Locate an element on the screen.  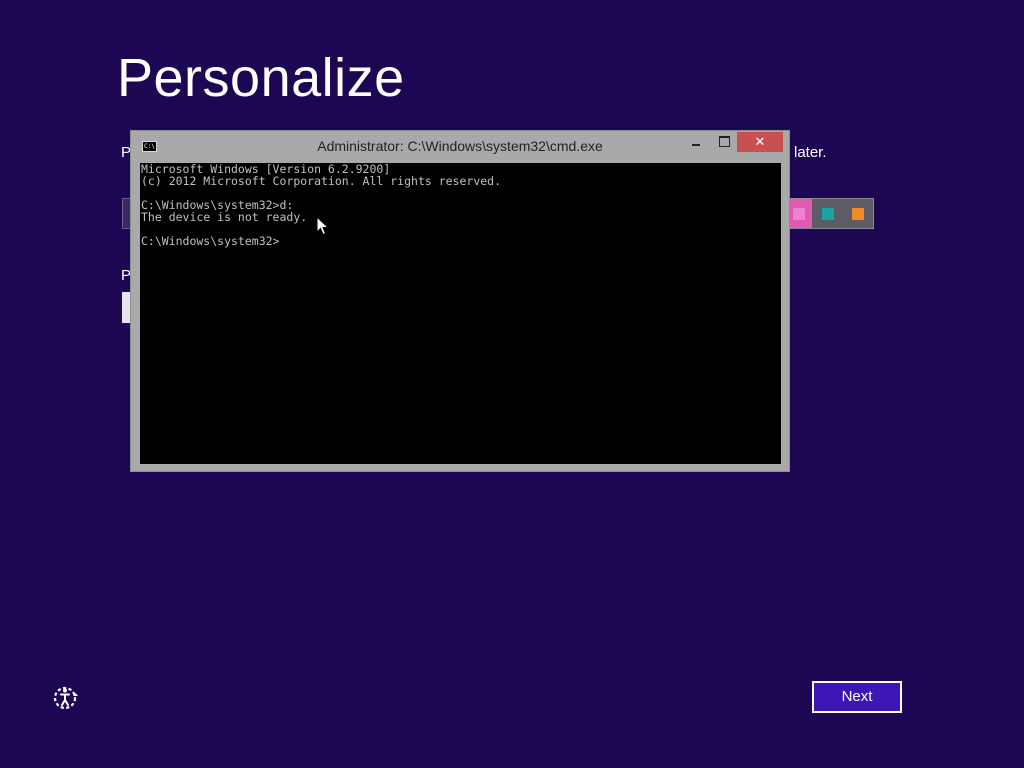
page-title: Personalize is located at coordinates (261, 78).